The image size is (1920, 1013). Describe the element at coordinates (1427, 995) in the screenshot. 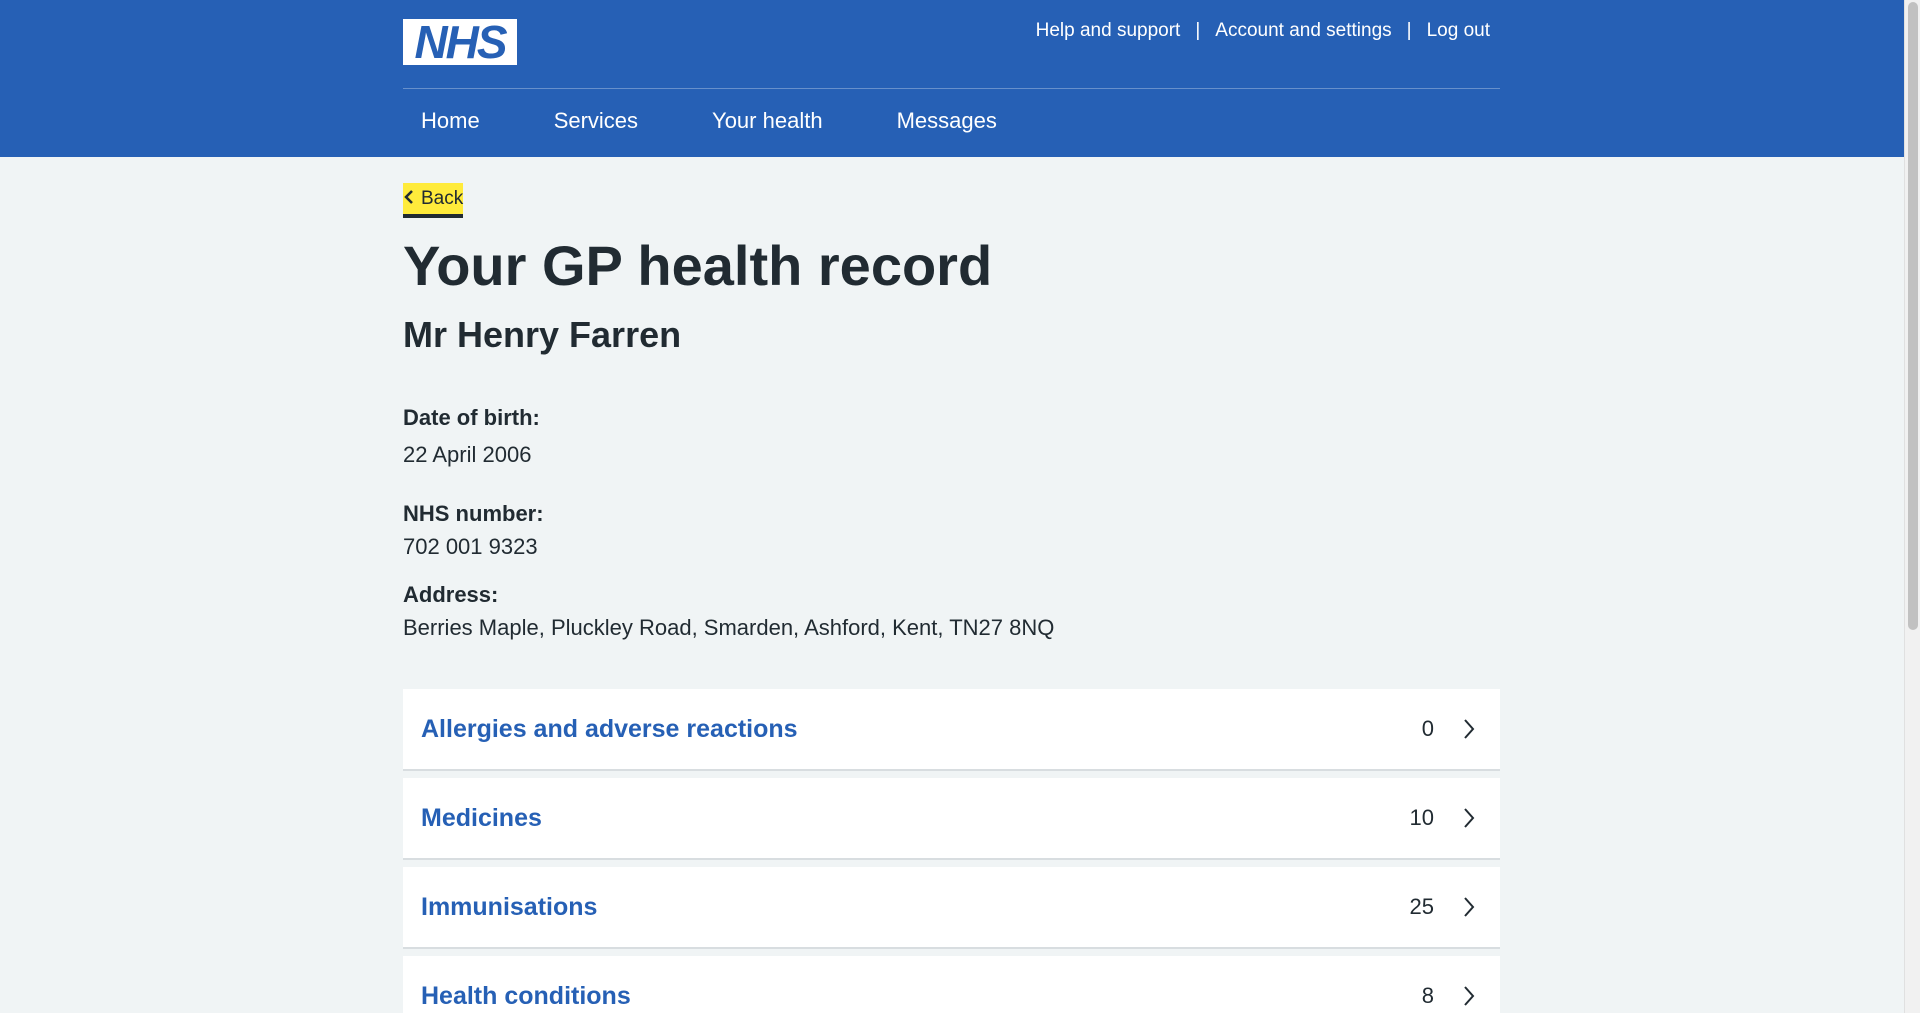

I see `record-count: 8` at that location.